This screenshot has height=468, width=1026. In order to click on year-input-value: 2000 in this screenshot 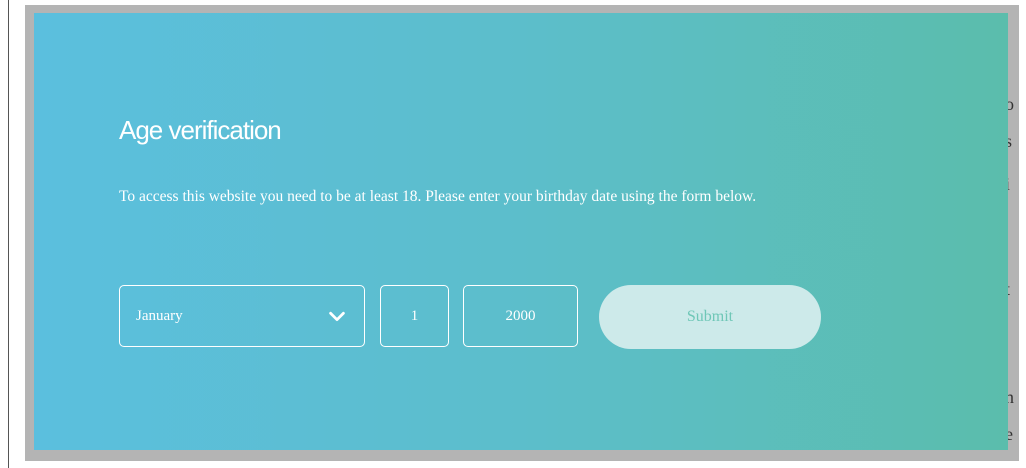, I will do `click(520, 315)`.